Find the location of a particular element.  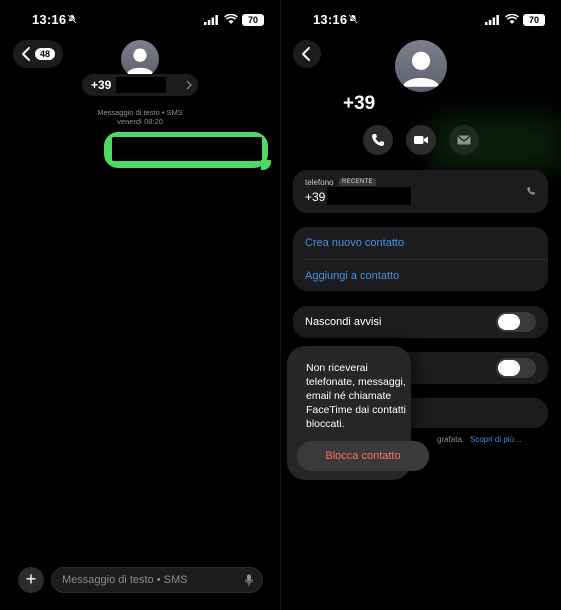

back-button: 48 is located at coordinates (38, 54).